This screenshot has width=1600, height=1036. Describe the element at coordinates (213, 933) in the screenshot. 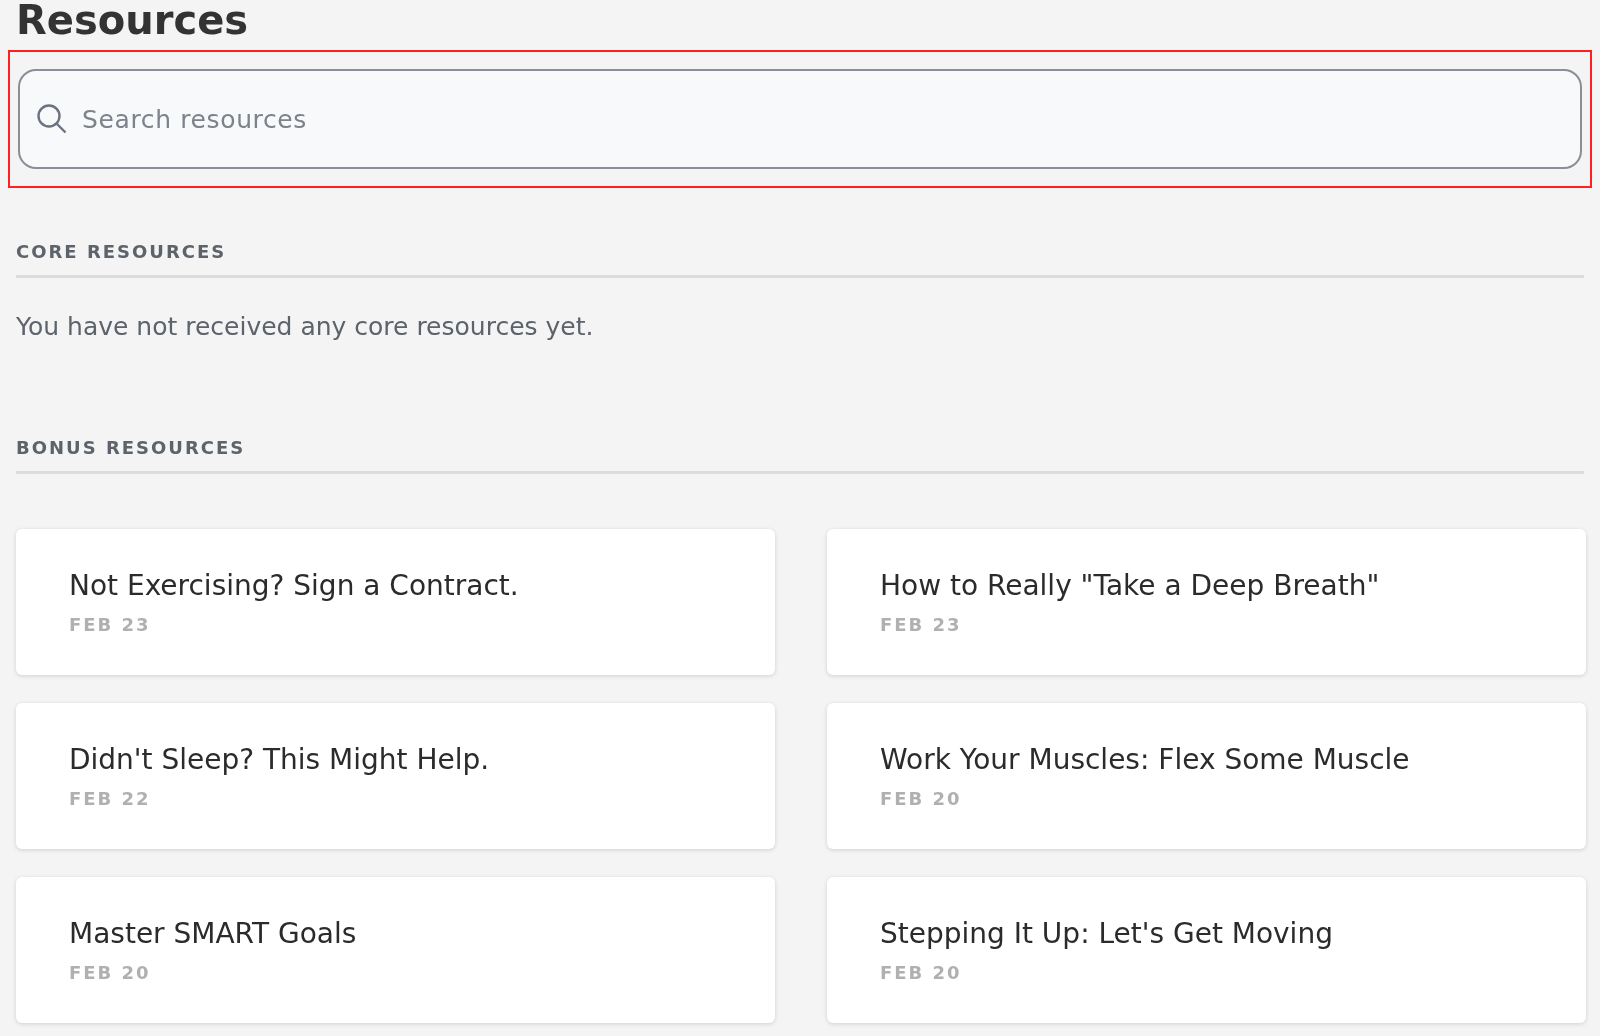

I see `resource-title: Master SMART Goals` at that location.